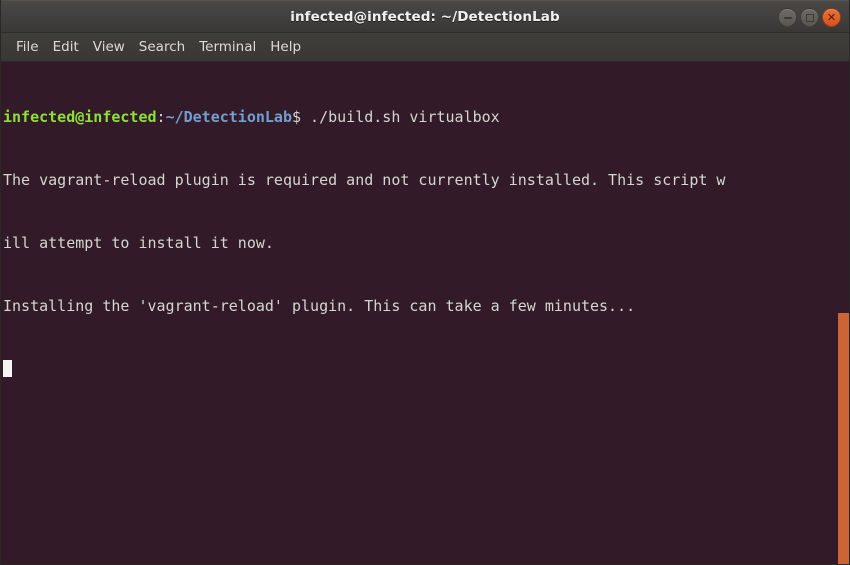 Image resolution: width=850 pixels, height=565 pixels. I want to click on scrollbar, so click(843, 313).